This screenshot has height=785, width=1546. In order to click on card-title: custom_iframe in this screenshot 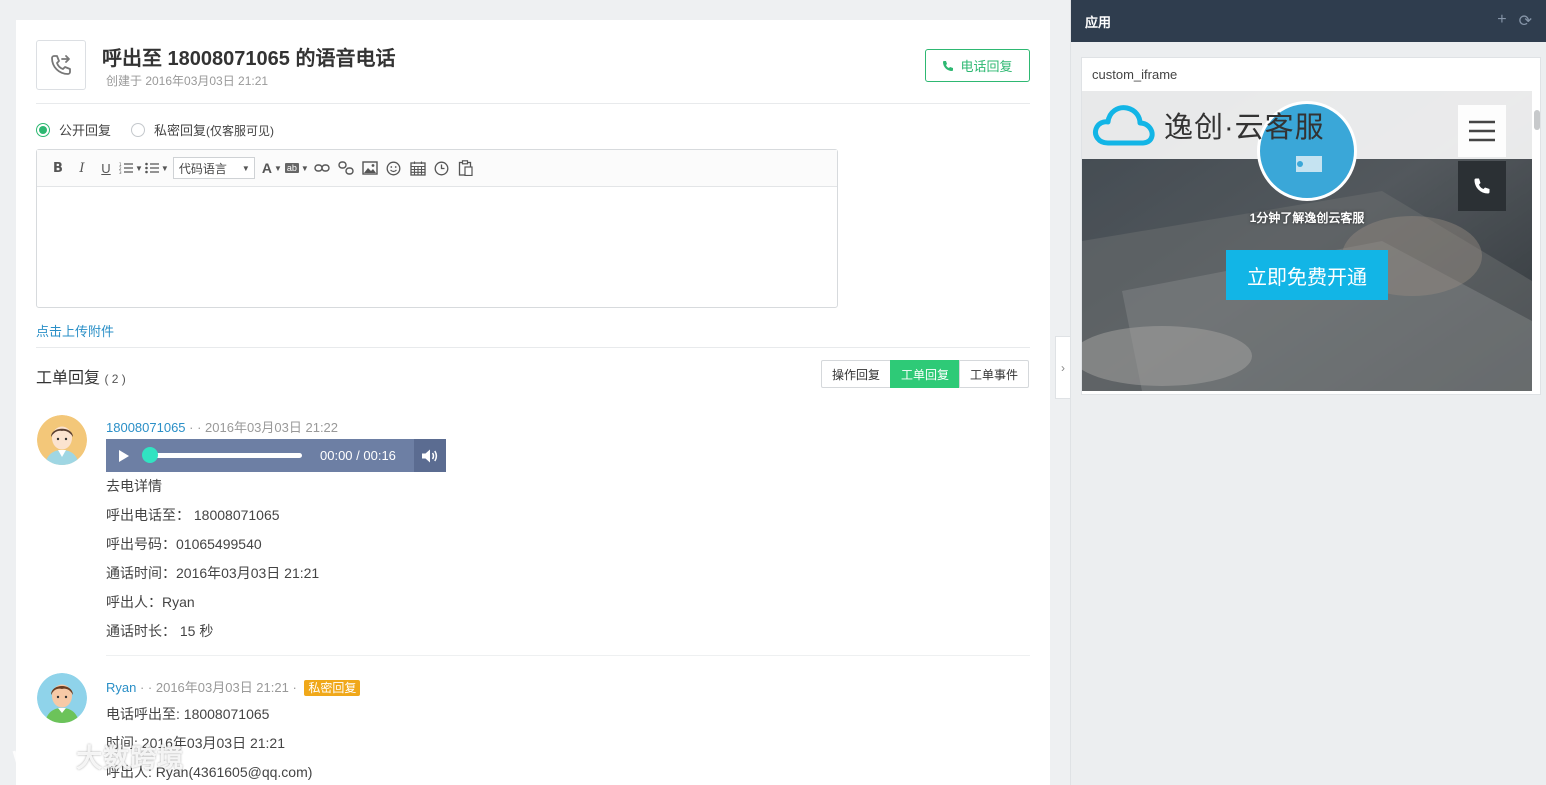, I will do `click(1135, 74)`.